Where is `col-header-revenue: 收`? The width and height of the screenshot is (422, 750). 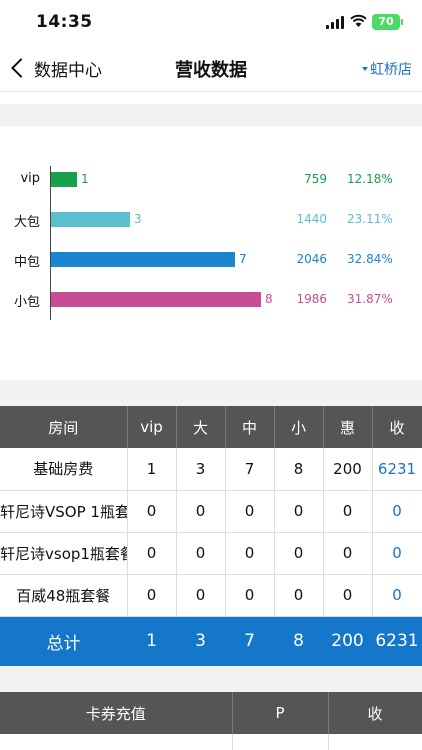 col-header-revenue: 收 is located at coordinates (397, 427).